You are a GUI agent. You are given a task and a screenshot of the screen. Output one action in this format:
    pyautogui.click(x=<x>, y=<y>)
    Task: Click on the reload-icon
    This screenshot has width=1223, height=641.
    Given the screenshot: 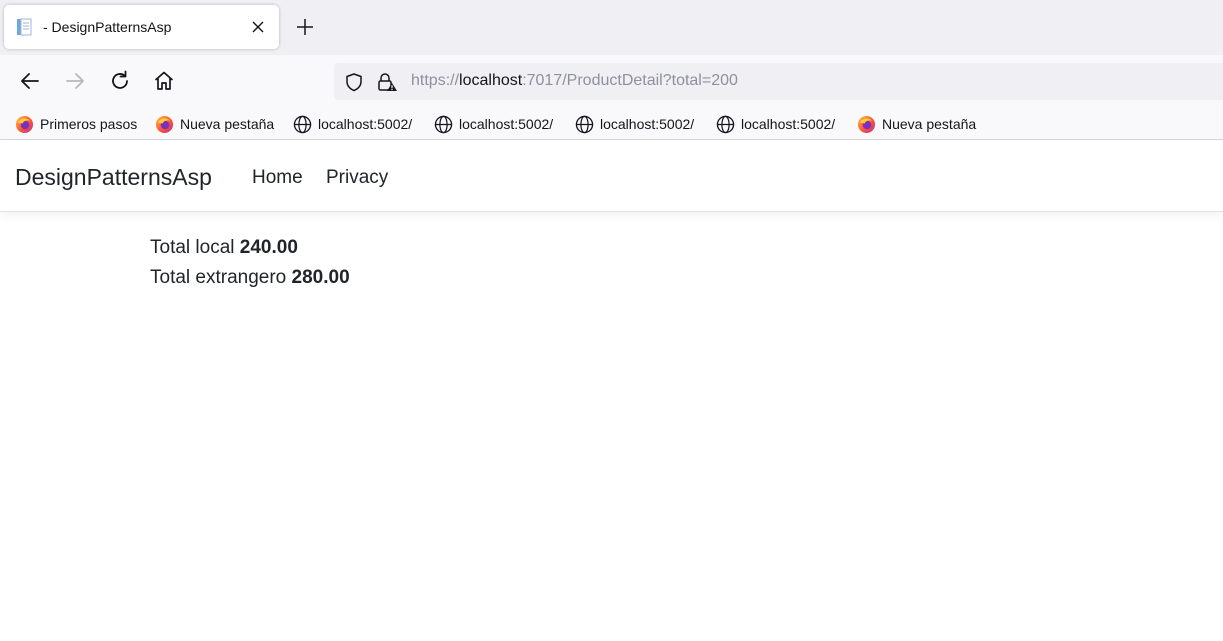 What is the action you would take?
    pyautogui.click(x=120, y=81)
    